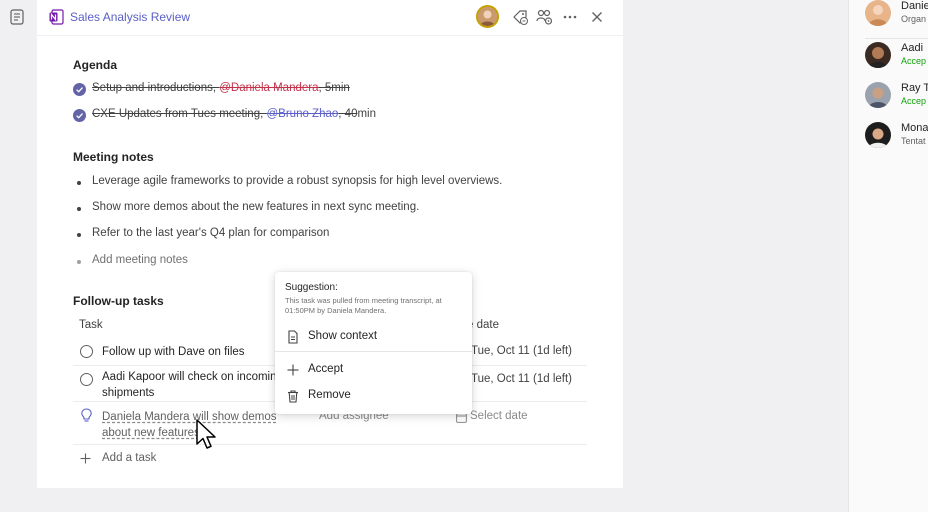 The height and width of the screenshot is (512, 928). What do you see at coordinates (189, 417) in the screenshot?
I see `suggested-task-line: Daniela Mandera will show demos` at bounding box center [189, 417].